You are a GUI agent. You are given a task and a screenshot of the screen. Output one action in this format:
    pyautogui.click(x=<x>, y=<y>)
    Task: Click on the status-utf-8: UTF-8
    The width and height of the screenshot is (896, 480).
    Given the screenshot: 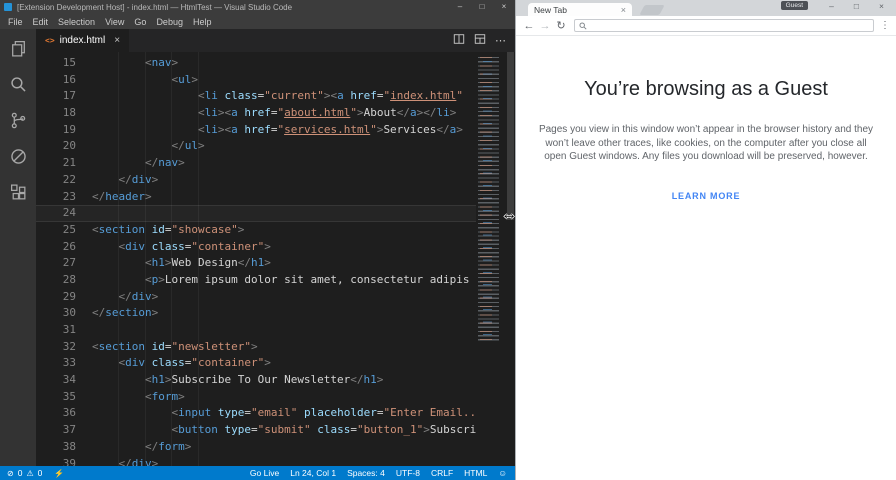 What is the action you would take?
    pyautogui.click(x=408, y=473)
    